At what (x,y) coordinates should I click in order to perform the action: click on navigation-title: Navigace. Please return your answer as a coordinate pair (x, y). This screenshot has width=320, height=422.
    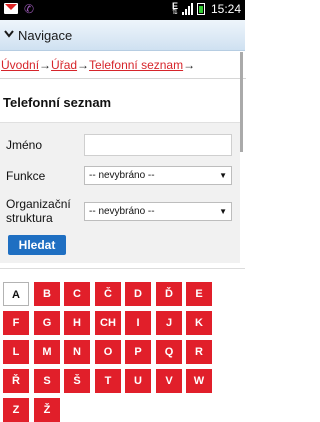
    Looking at the image, I should click on (45, 35).